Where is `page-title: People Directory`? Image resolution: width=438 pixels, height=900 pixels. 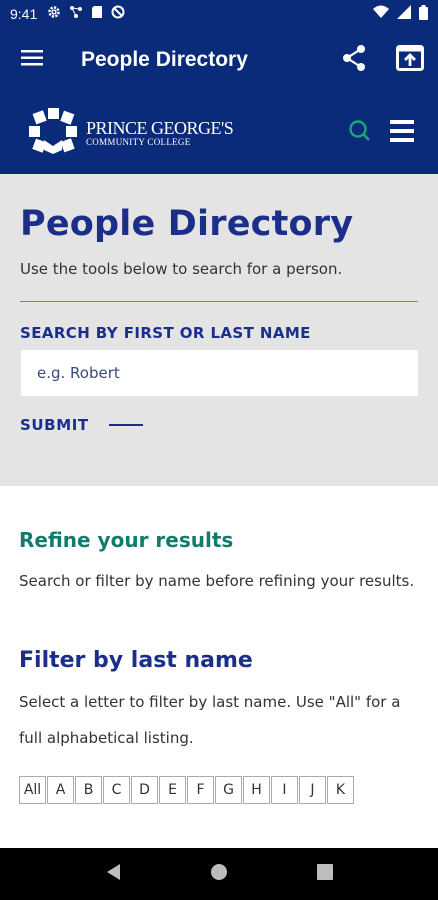 page-title: People Directory is located at coordinates (187, 224).